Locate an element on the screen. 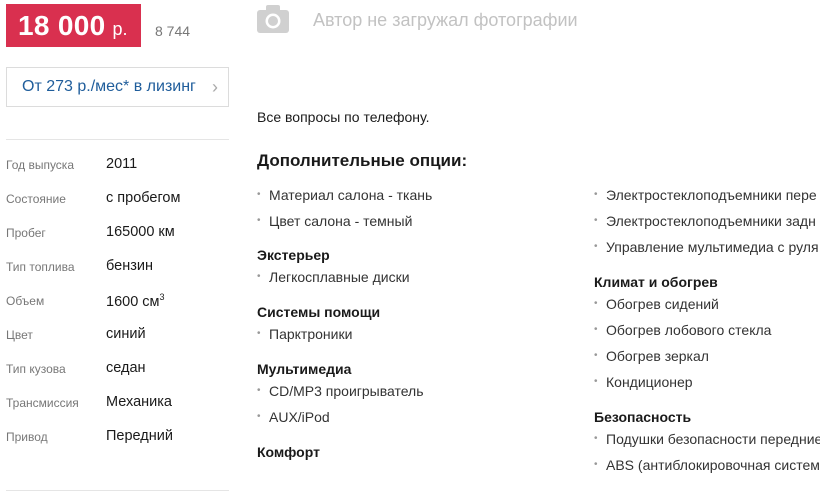  spec-value: синий is located at coordinates (126, 334).